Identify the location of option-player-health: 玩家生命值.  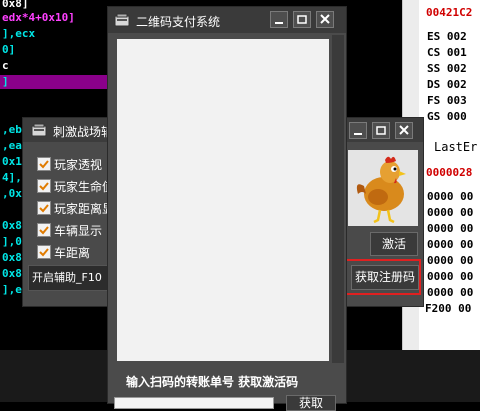
(76, 186).